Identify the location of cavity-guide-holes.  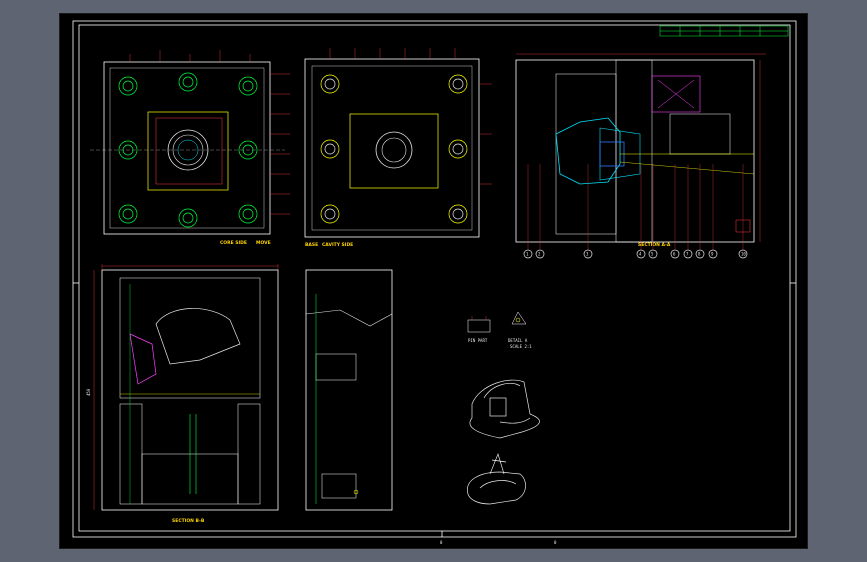
(394, 149).